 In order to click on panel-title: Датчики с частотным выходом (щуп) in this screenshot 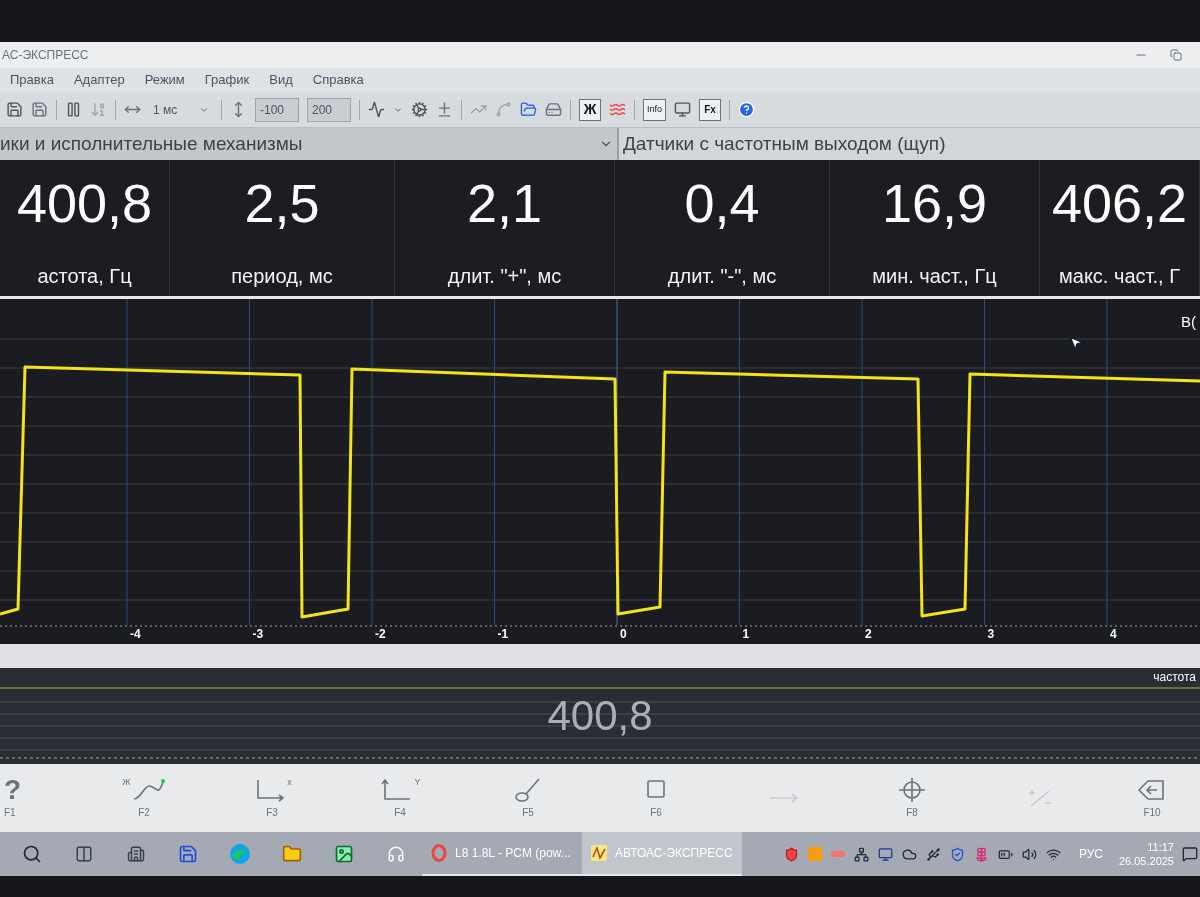, I will do `click(784, 143)`.